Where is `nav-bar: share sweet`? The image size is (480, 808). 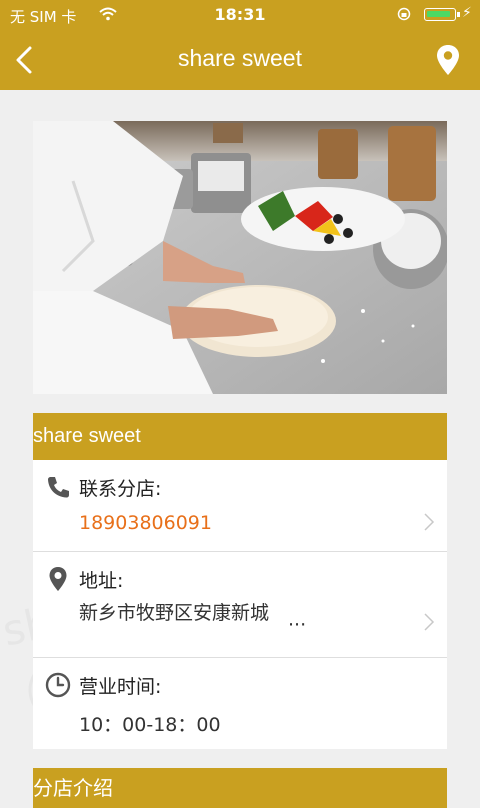
nav-bar: share sweet is located at coordinates (240, 60).